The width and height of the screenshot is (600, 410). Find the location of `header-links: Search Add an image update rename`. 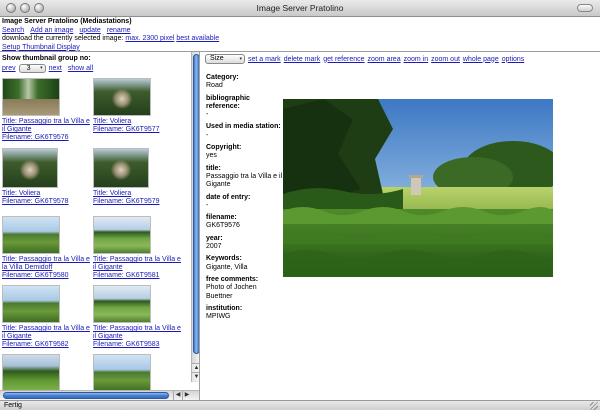

header-links: Search Add an image update rename is located at coordinates (300, 31).